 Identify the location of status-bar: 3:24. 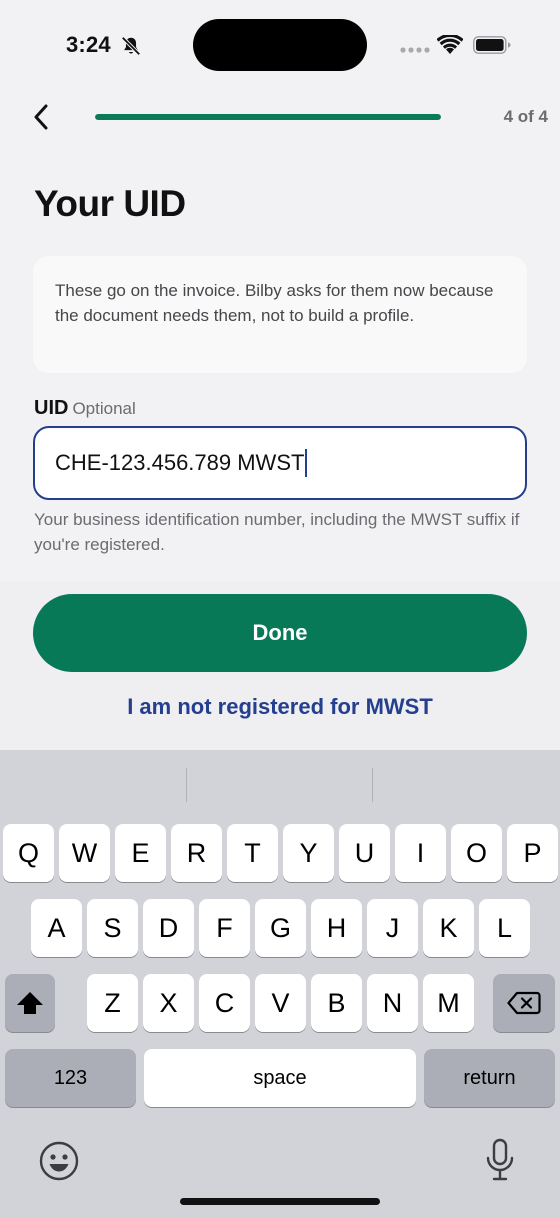
(280, 45).